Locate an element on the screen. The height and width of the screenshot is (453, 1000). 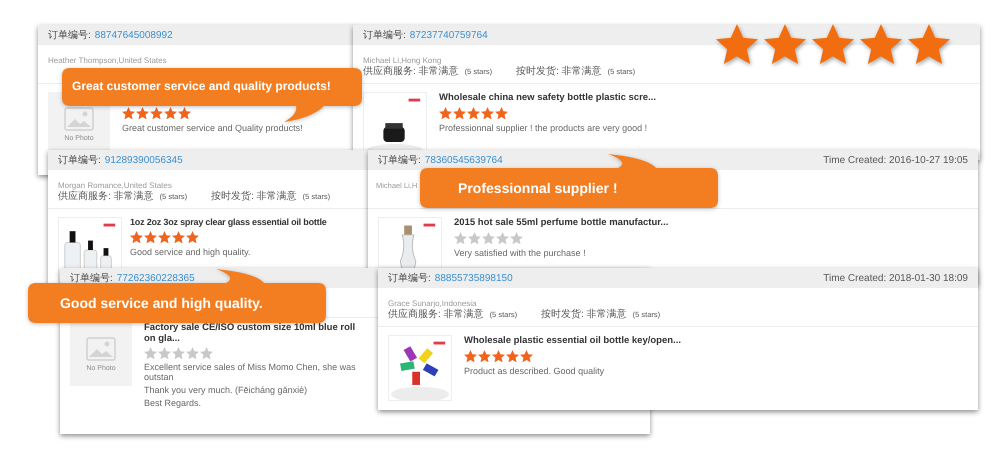
order-number-link: 88855735898150 is located at coordinates (473, 278).